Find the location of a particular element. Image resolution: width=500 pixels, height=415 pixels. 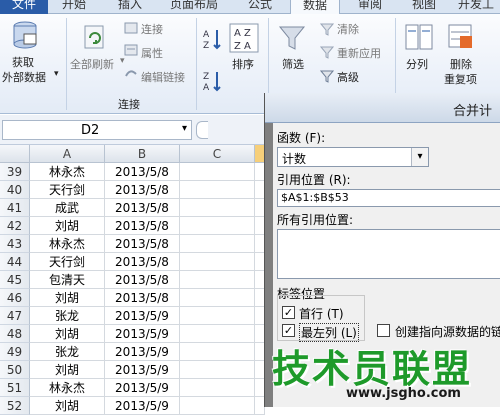

row-header: 40 is located at coordinates (15, 190).